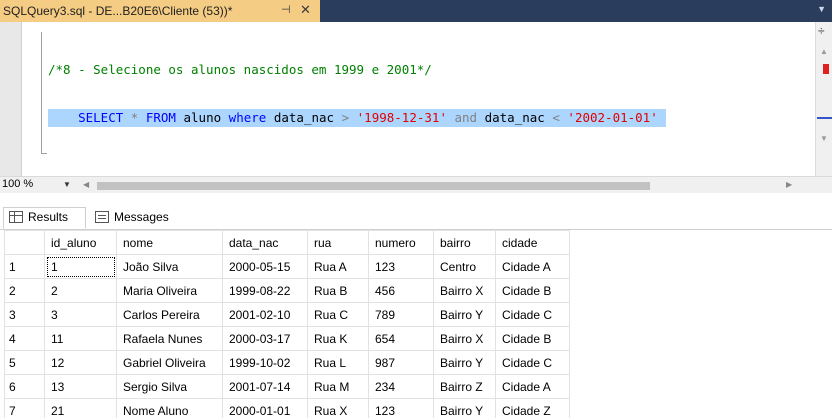 The width and height of the screenshot is (832, 418). Describe the element at coordinates (304, 117) in the screenshot. I see `token-column: data_nac` at that location.